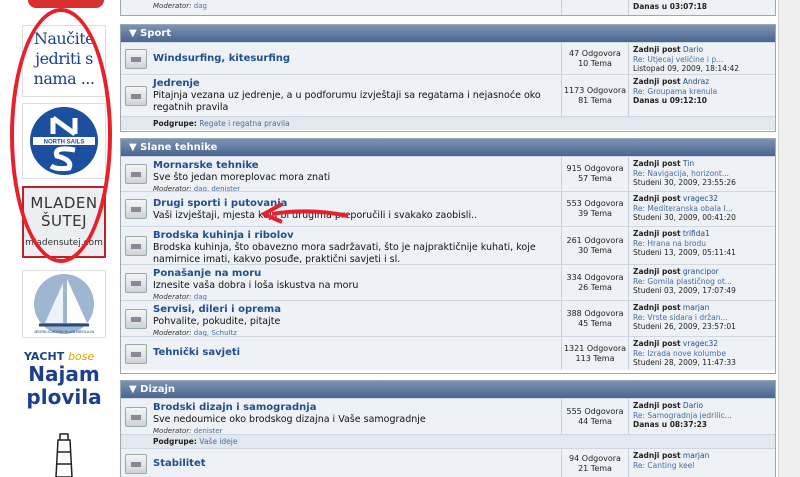  Describe the element at coordinates (244, 123) in the screenshot. I see `subforum-link: Regate i regatna pravila` at that location.